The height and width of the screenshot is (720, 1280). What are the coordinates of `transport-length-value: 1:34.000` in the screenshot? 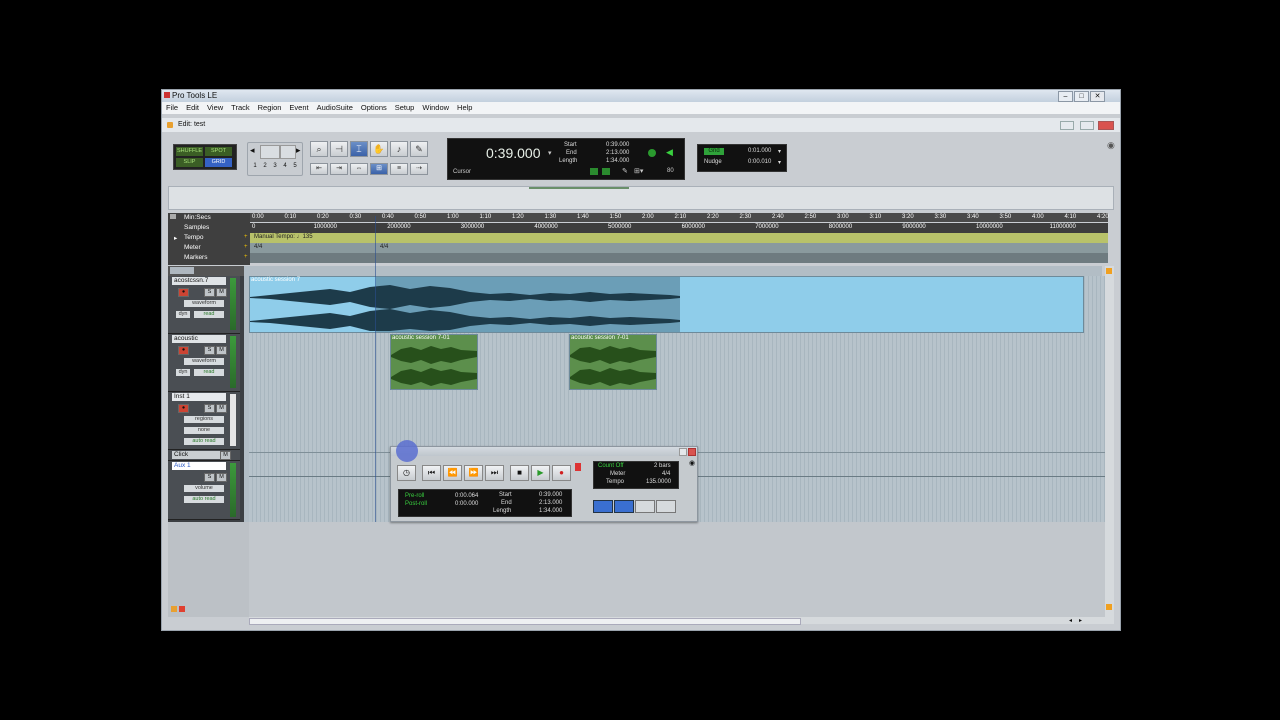 It's located at (550, 511).